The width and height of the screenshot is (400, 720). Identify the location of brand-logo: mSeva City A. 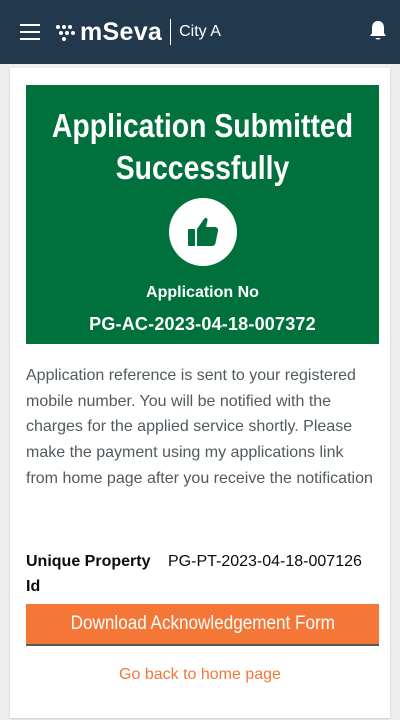
(138, 32).